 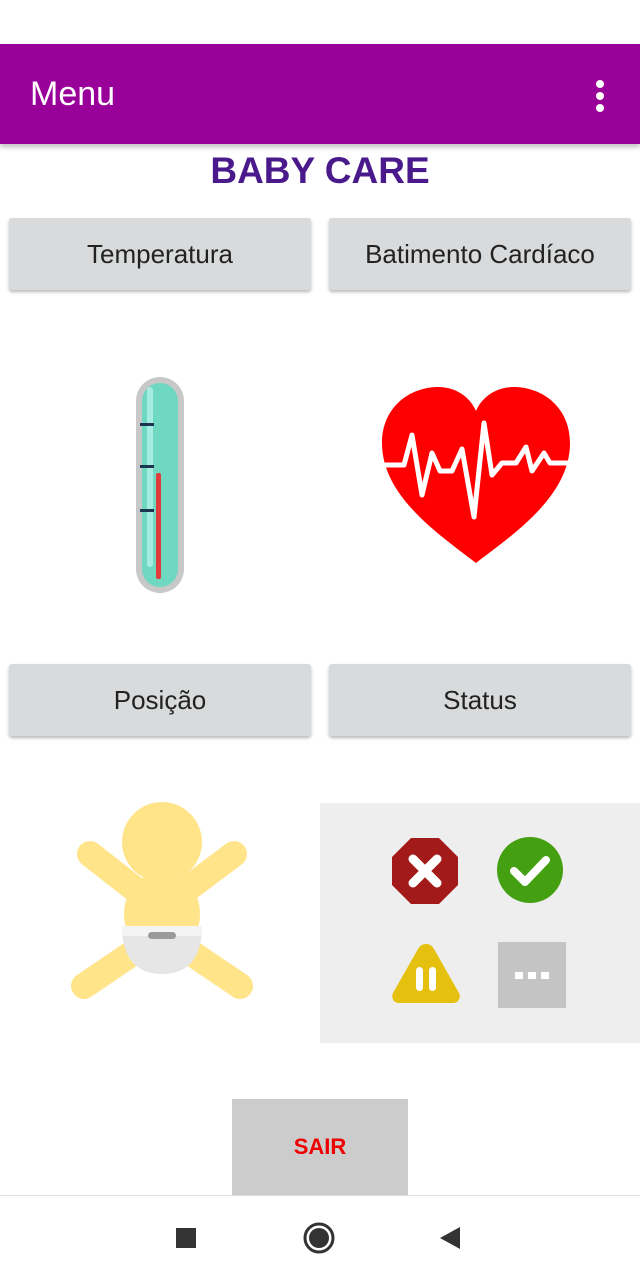 What do you see at coordinates (320, 170) in the screenshot?
I see `brand-title: BABY CARE` at bounding box center [320, 170].